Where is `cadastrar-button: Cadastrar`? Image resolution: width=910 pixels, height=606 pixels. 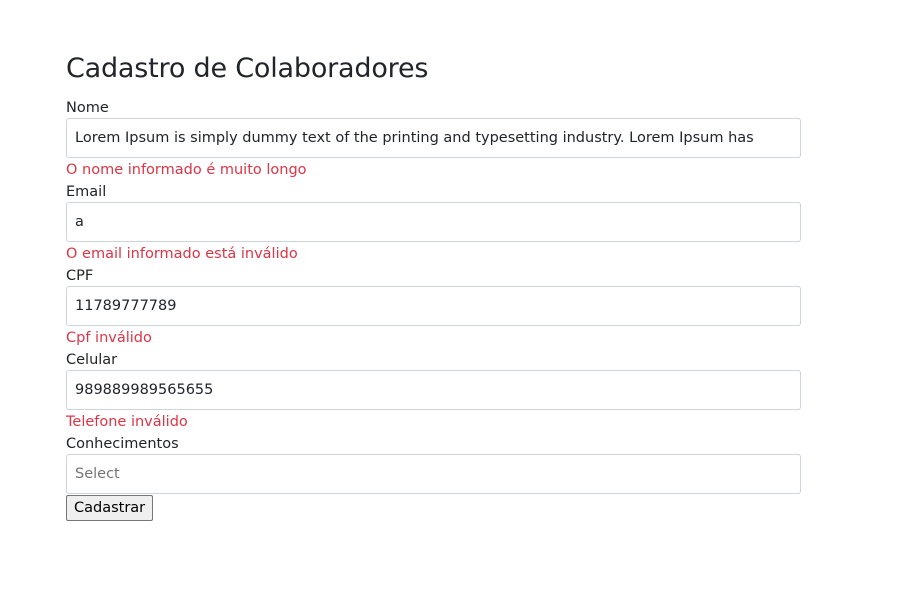 cadastrar-button: Cadastrar is located at coordinates (110, 508).